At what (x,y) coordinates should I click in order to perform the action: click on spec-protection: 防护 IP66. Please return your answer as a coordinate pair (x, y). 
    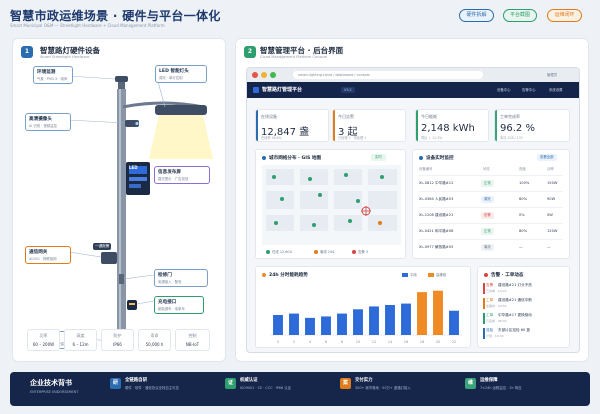
    Looking at the image, I should click on (117, 340).